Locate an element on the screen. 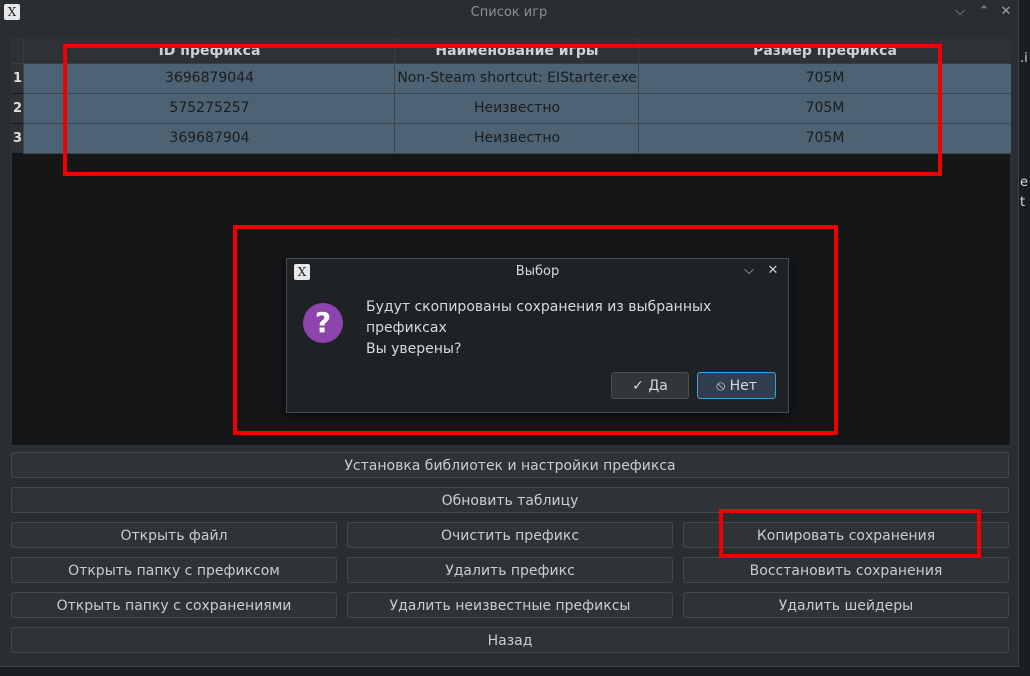 Image resolution: width=1030 pixels, height=676 pixels. highlight-box-copy-saves is located at coordinates (850, 533).